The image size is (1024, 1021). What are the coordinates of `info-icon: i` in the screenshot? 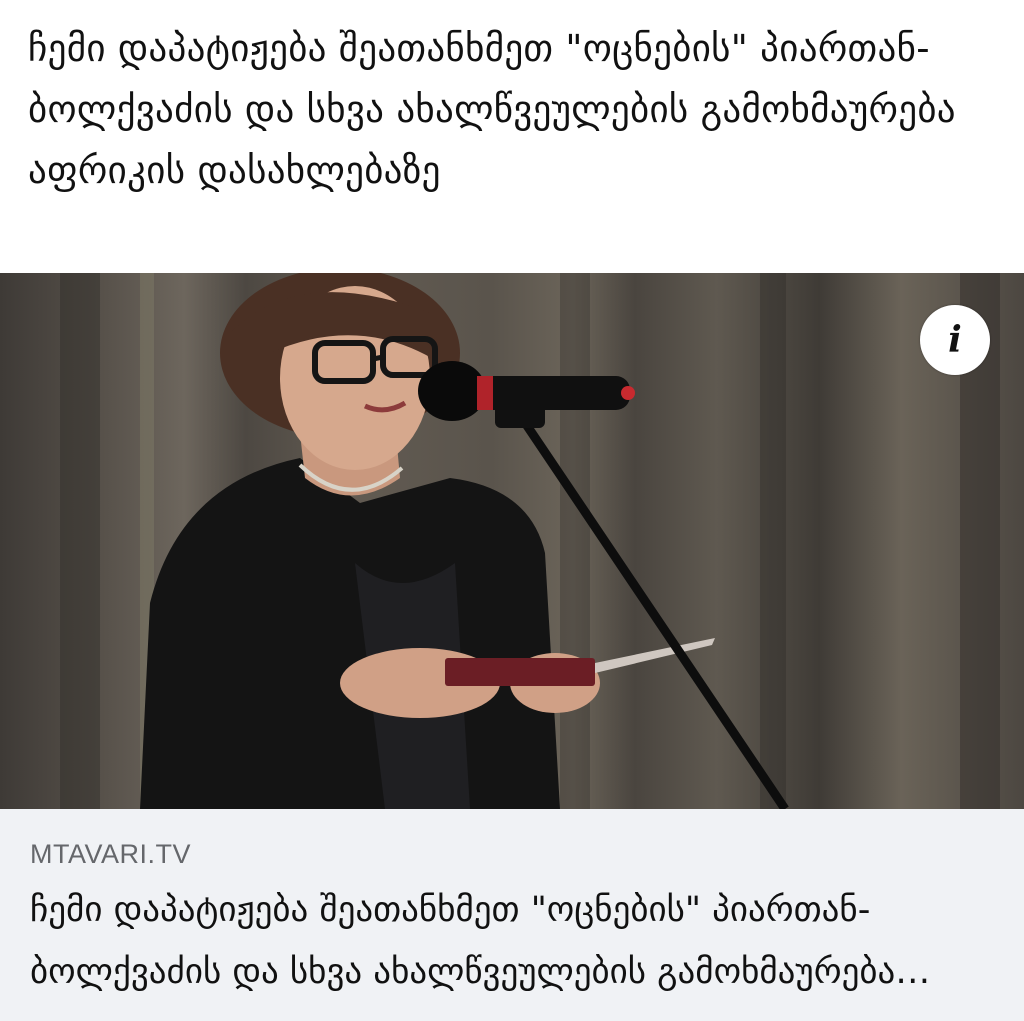 It's located at (955, 340).